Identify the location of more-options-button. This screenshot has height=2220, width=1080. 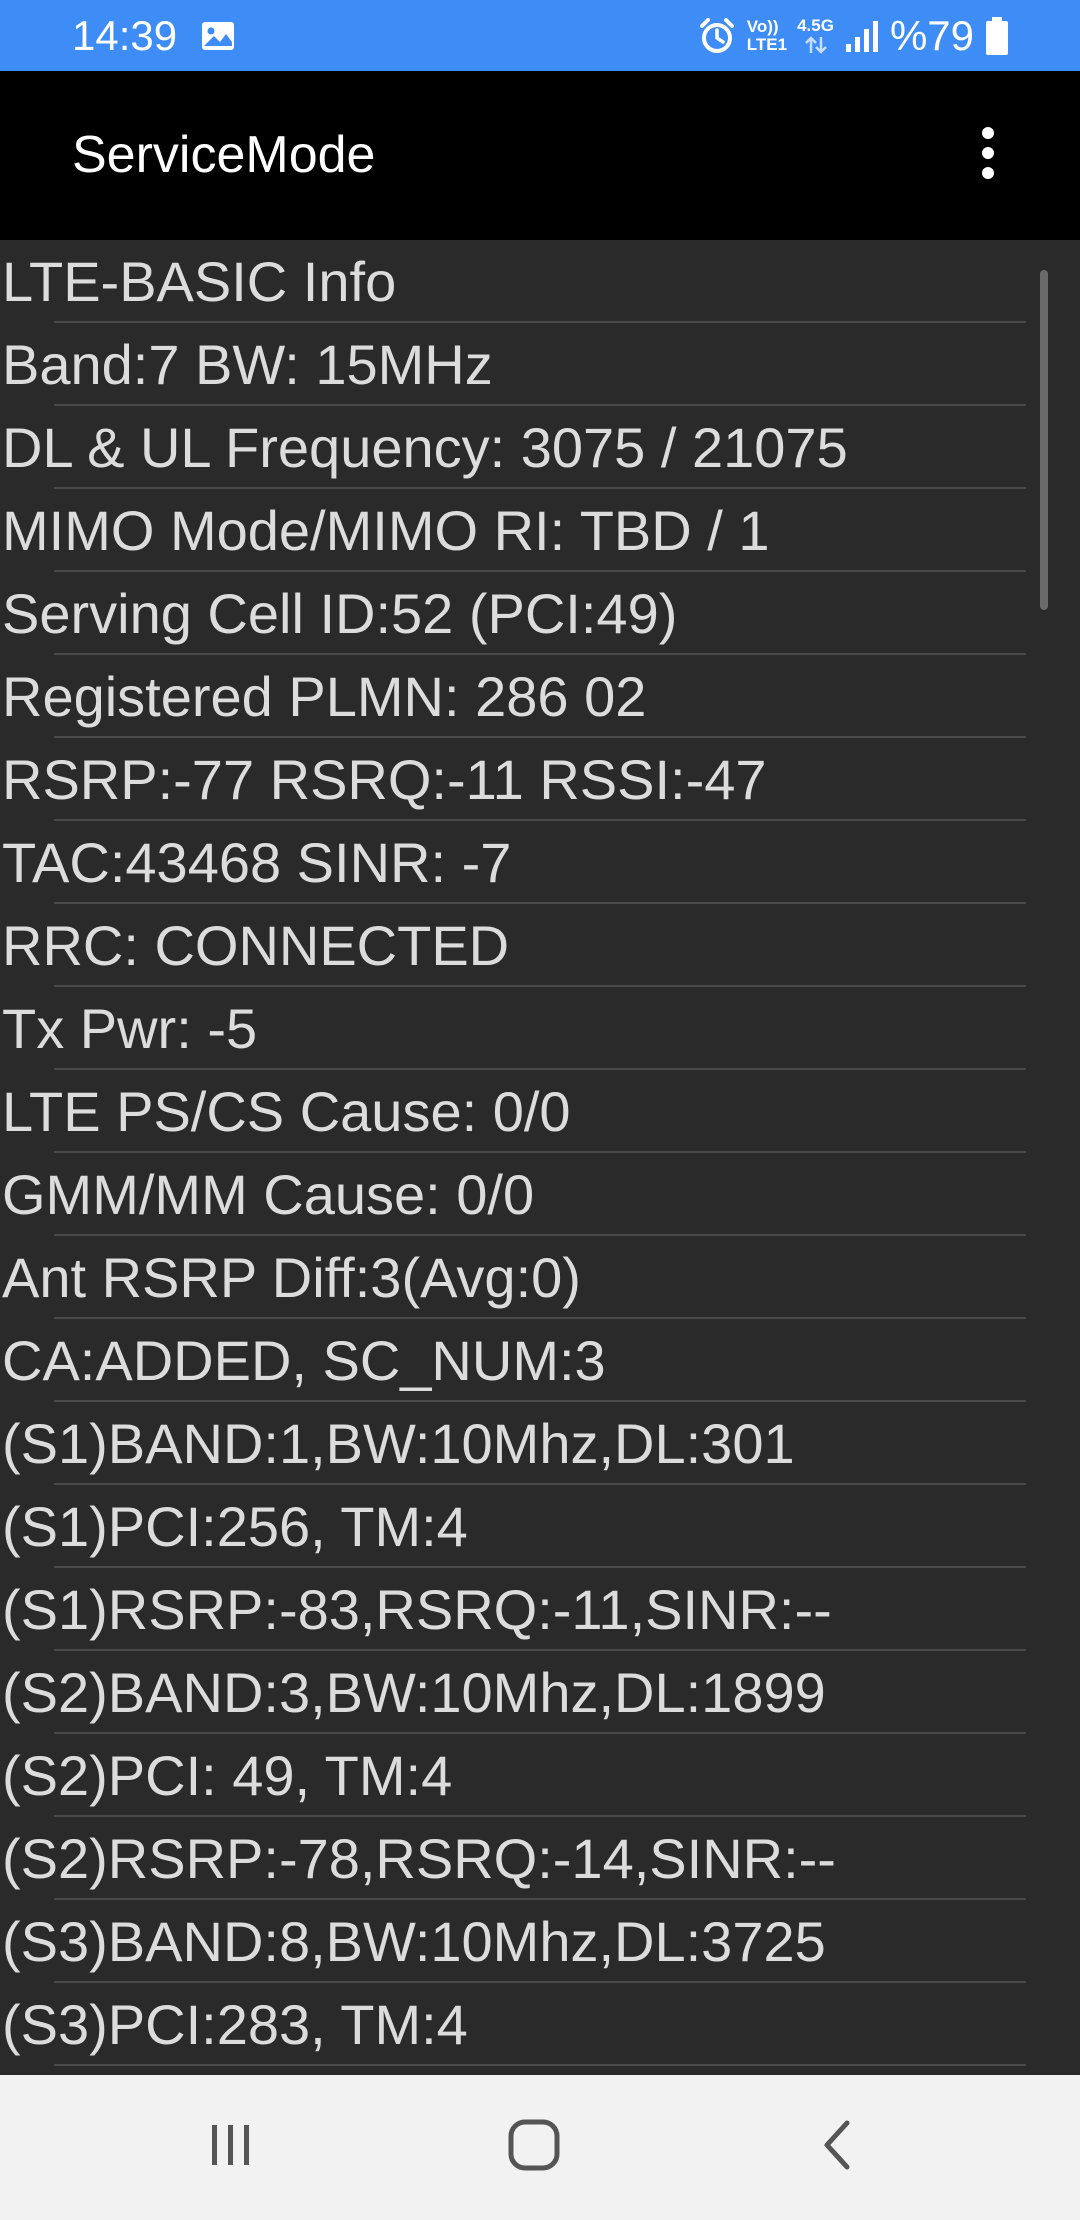
(988, 155).